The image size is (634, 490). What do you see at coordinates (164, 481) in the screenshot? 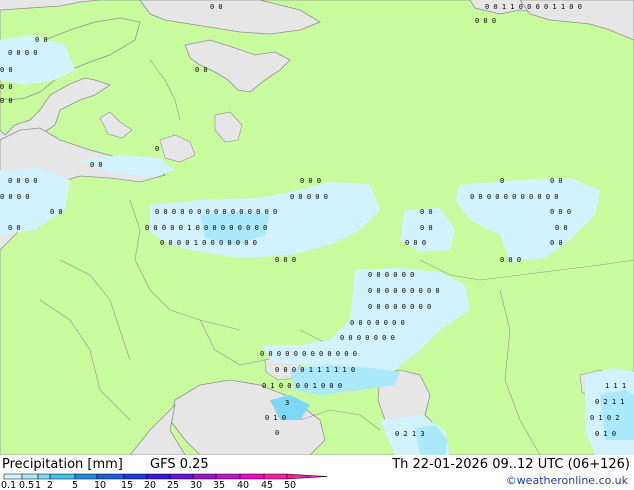
I see `color-scale: 0.1 0.5 1 2 5 10 15 20 25 30 35 40 45 50` at bounding box center [164, 481].